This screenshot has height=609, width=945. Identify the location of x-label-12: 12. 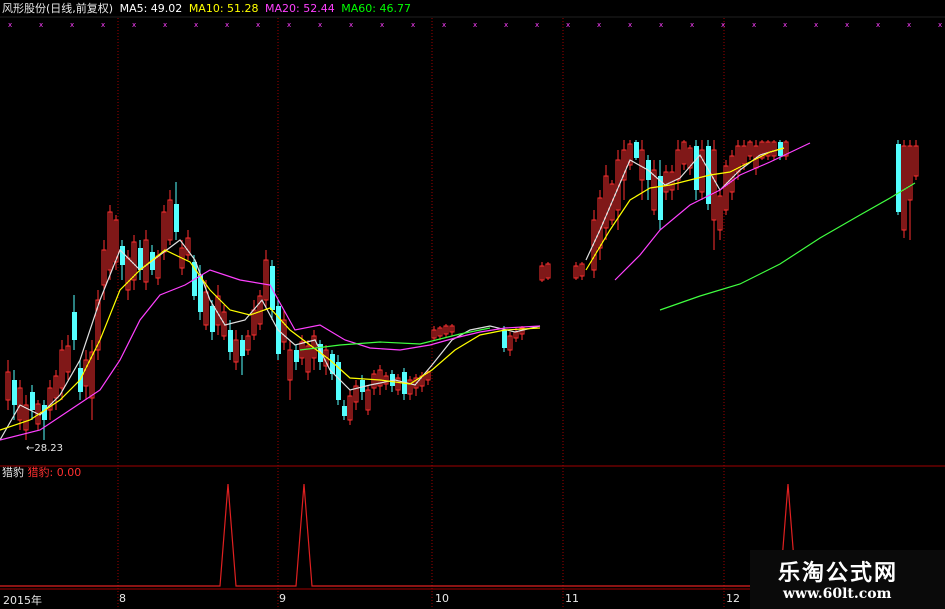
(733, 598).